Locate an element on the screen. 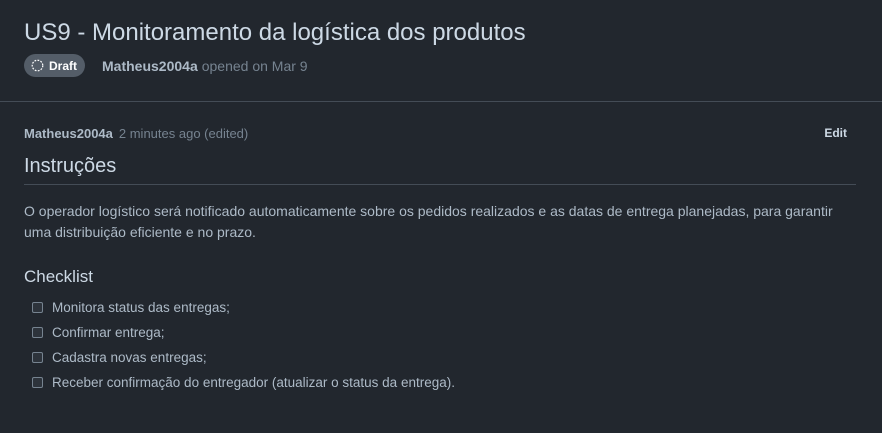 The height and width of the screenshot is (433, 882). checklist-item-label: Cadastra novas entregas; is located at coordinates (129, 357).